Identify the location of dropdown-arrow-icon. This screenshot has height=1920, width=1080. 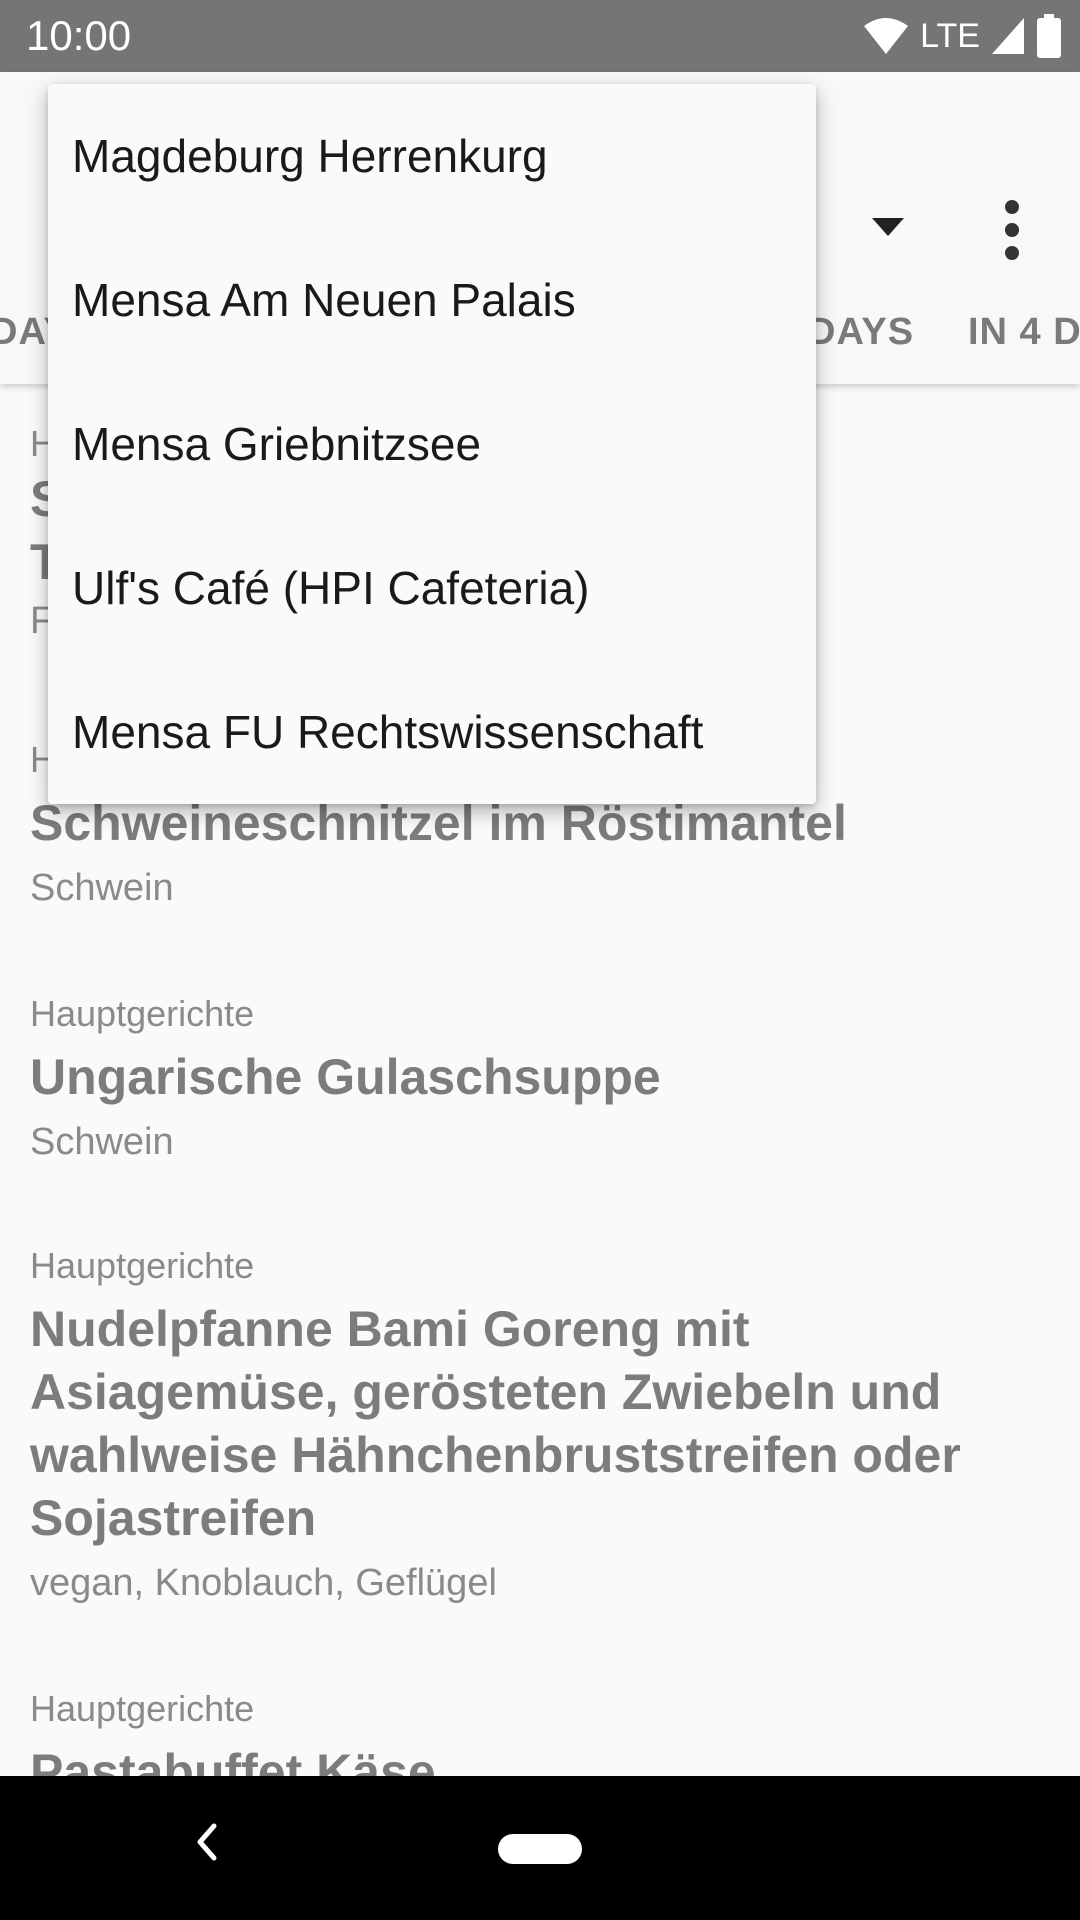
(888, 227).